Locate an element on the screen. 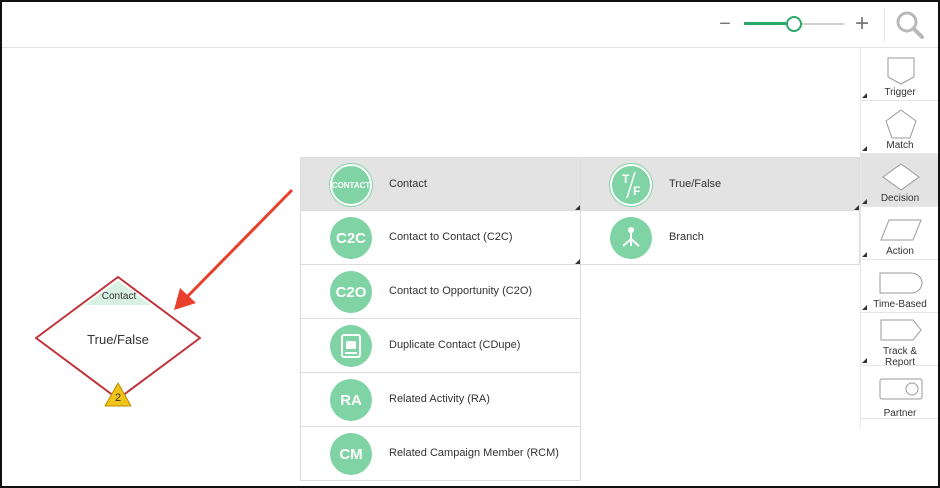 This screenshot has width=940, height=488. menu-item-label: Contact to Contact (C2C) is located at coordinates (451, 237).